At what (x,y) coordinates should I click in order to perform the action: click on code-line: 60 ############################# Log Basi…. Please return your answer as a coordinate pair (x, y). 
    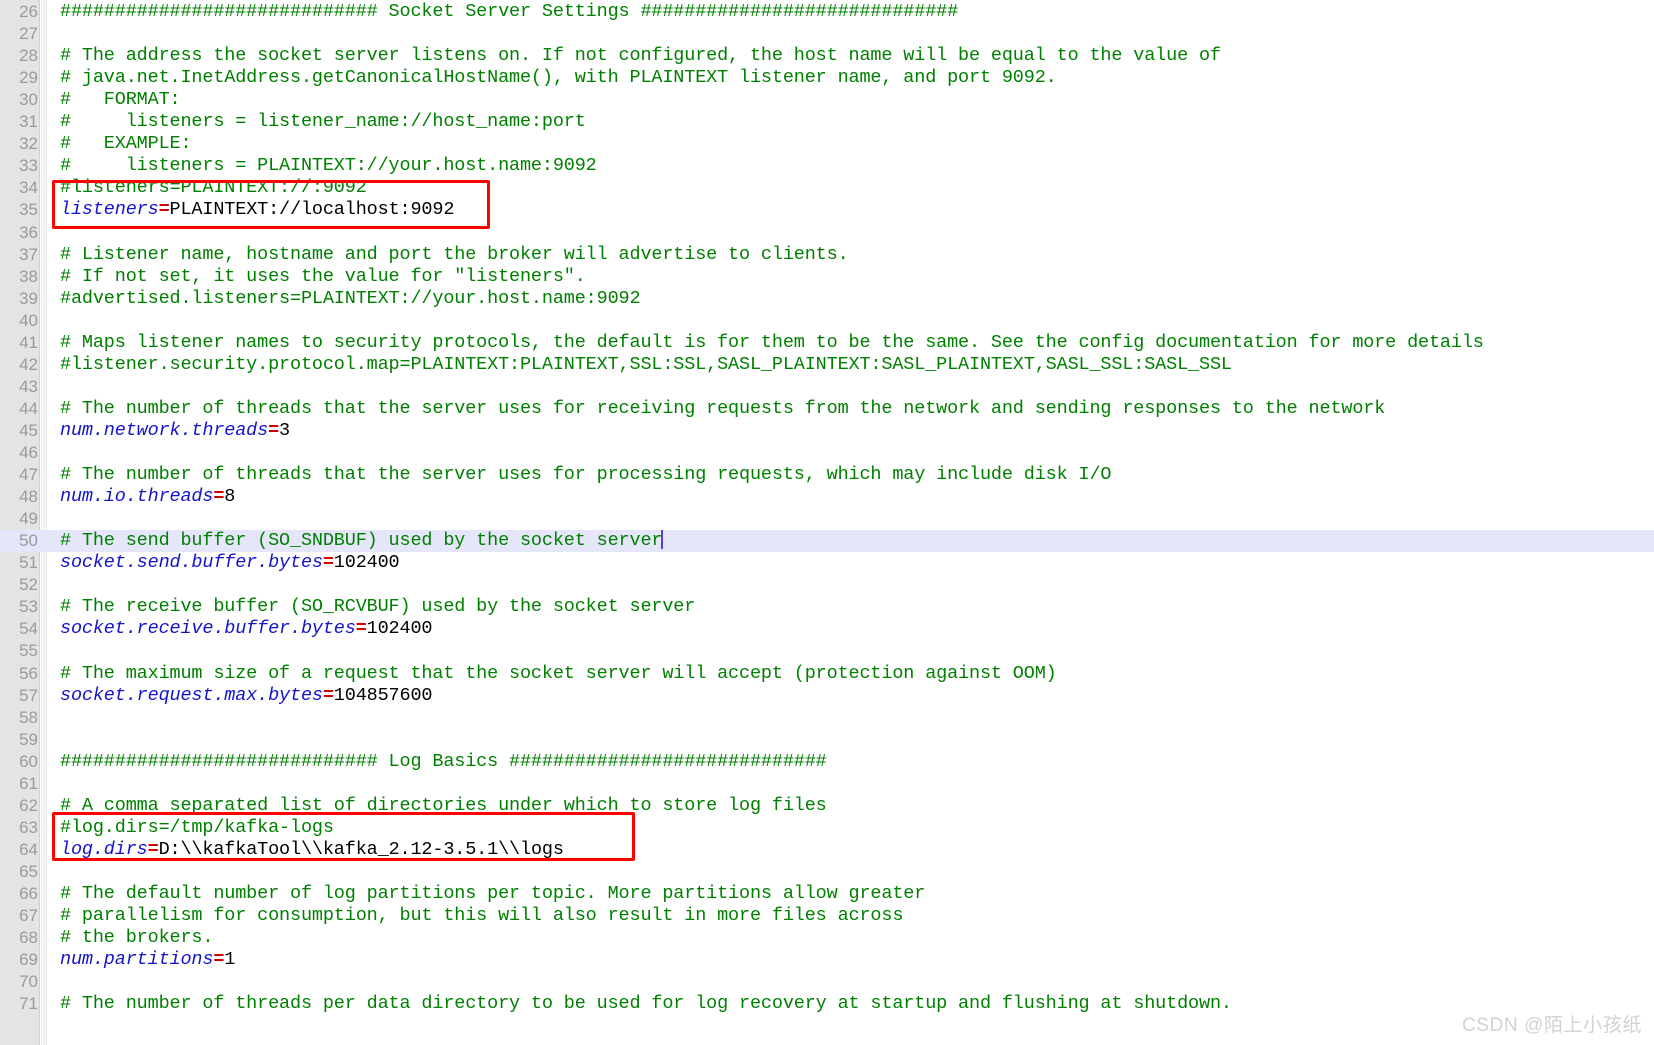
    Looking at the image, I should click on (827, 762).